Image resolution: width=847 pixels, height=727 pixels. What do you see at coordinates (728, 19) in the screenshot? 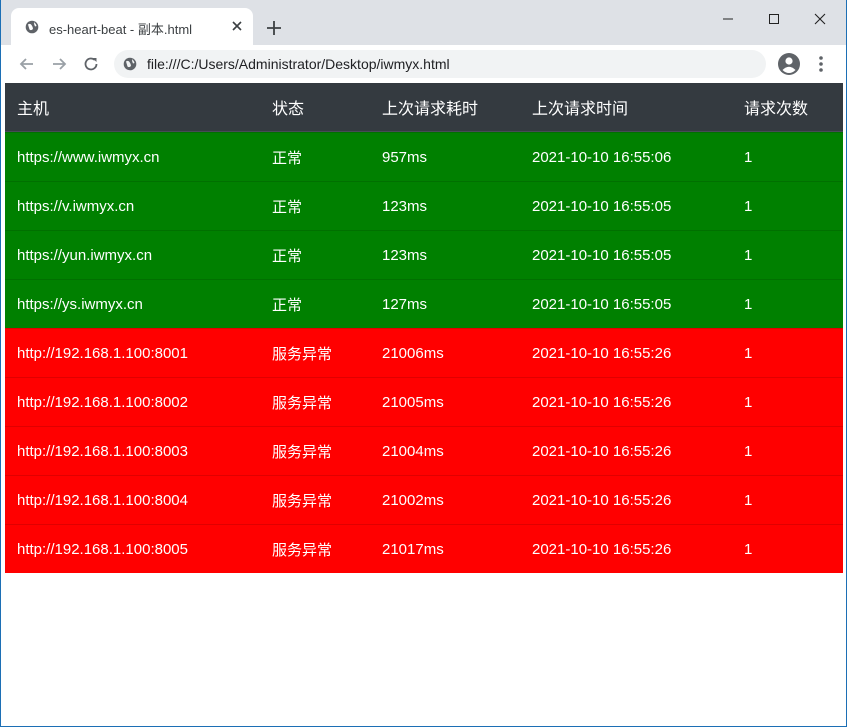
I see `minimize-icon` at bounding box center [728, 19].